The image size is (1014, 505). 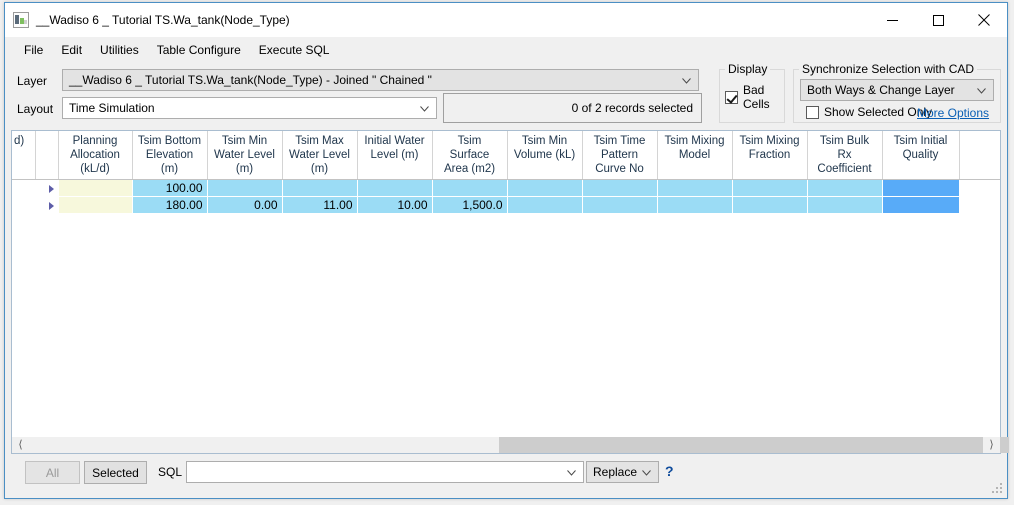 What do you see at coordinates (620, 205) in the screenshot?
I see `grid-cell-r1c9` at bounding box center [620, 205].